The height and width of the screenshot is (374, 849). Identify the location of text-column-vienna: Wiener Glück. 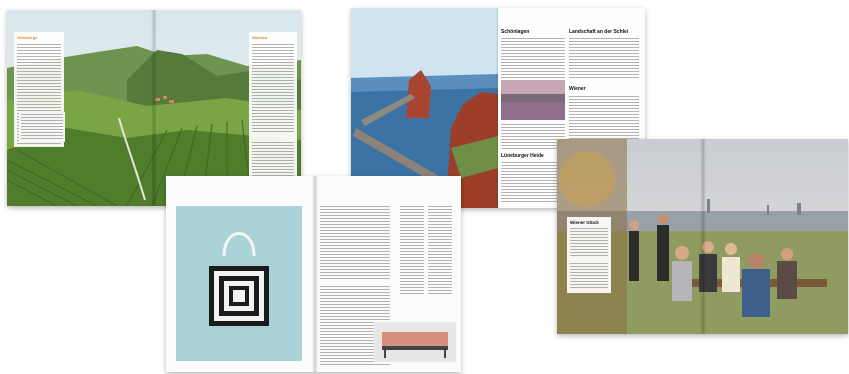
(589, 255).